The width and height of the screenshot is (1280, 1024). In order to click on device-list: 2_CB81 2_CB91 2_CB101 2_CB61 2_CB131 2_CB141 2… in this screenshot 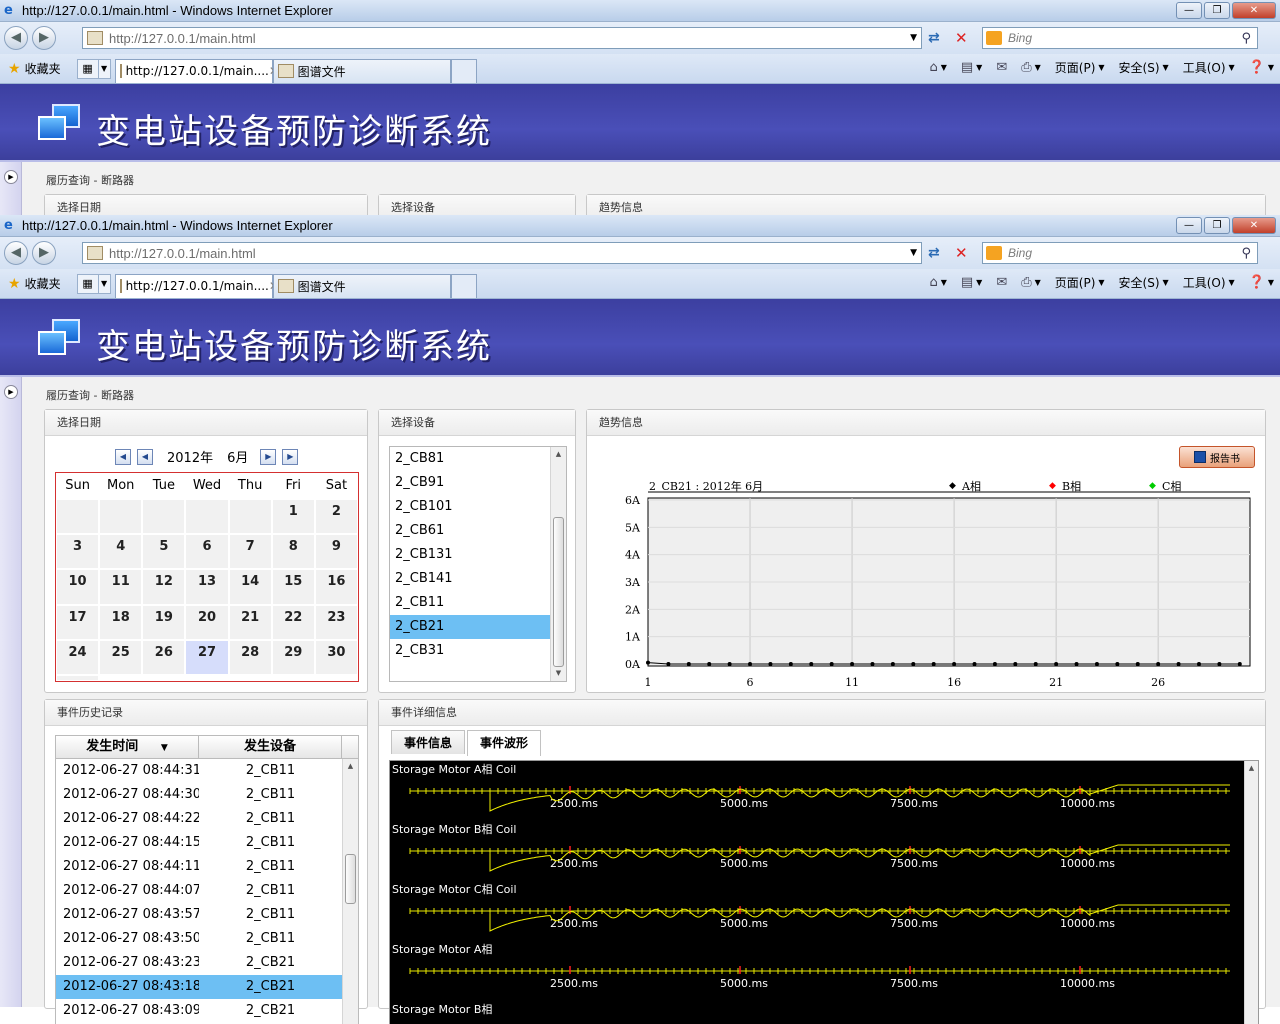, I will do `click(478, 564)`.